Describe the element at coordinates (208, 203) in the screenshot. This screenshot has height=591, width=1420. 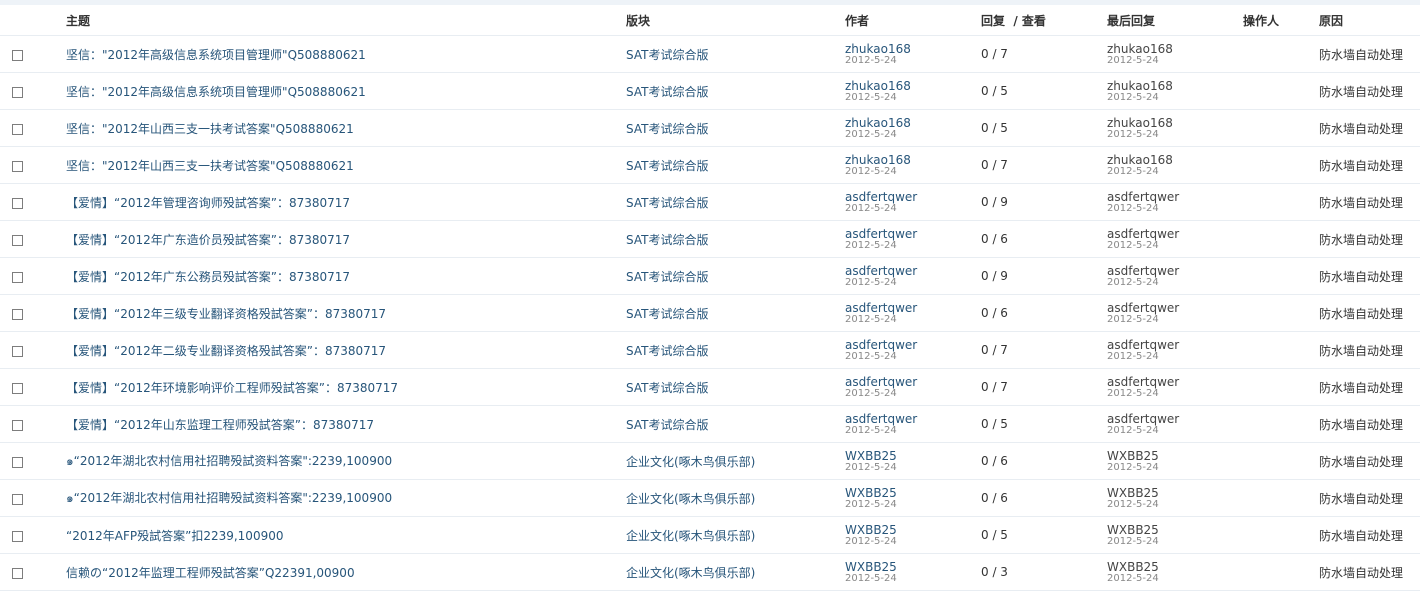
I see `subject-link: 【爱情】“2012年管理咨询师殁試答案”：87380717` at that location.